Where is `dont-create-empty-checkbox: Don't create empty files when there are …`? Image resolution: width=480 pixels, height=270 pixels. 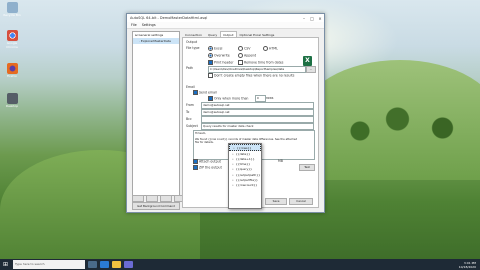 dont-create-empty-checkbox: Don't create empty files when there are … is located at coordinates (251, 75).